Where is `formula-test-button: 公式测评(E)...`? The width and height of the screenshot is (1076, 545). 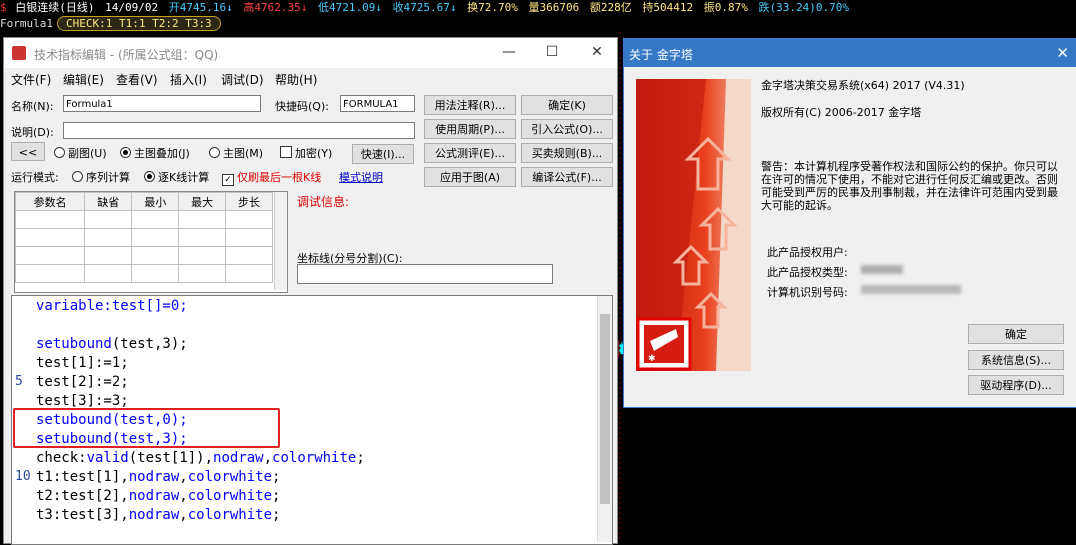
formula-test-button: 公式测评(E)... is located at coordinates (470, 153).